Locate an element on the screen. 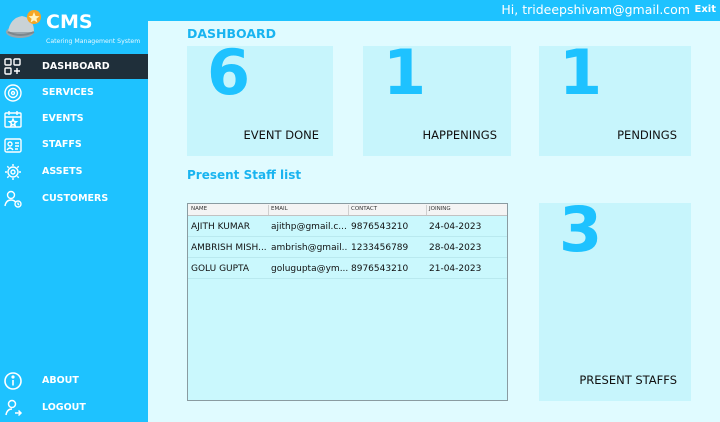  cell-joining: 28-04-2023 is located at coordinates (455, 248).